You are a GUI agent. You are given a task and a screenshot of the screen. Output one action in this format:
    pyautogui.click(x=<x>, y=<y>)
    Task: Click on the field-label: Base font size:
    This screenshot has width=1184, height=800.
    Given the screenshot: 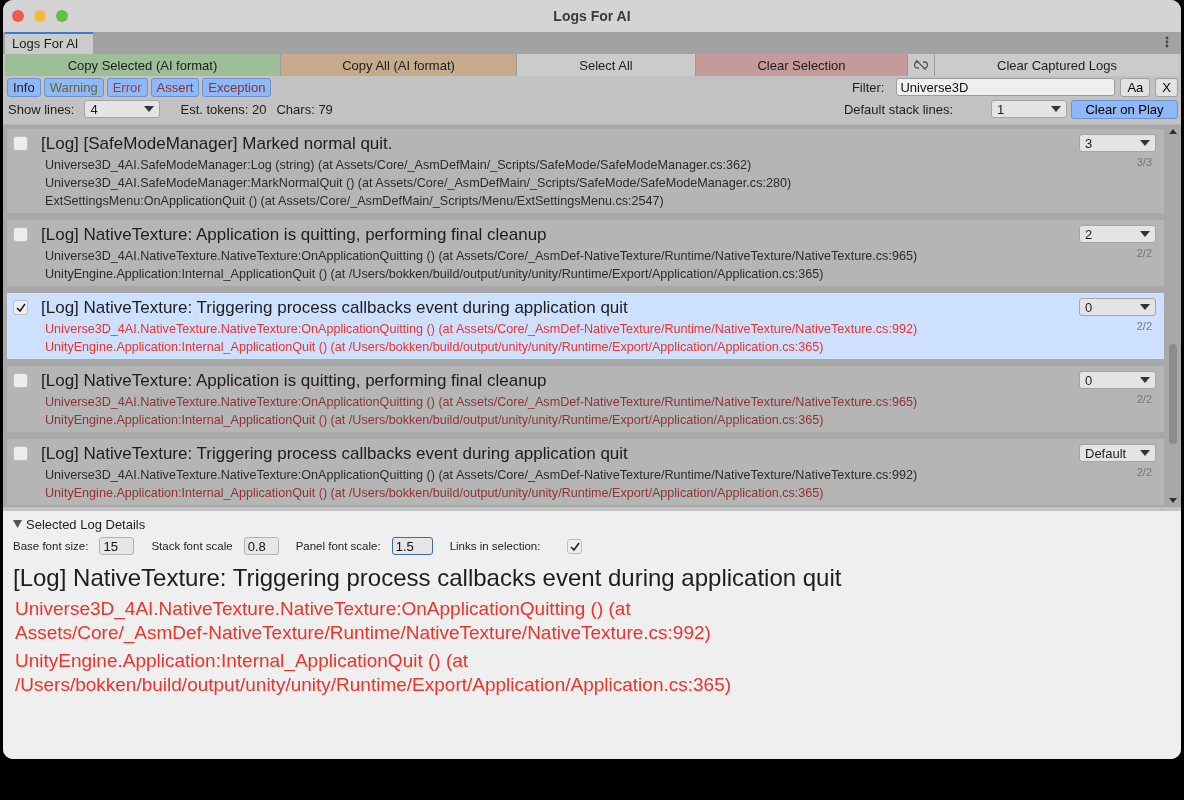 What is the action you would take?
    pyautogui.click(x=51, y=546)
    